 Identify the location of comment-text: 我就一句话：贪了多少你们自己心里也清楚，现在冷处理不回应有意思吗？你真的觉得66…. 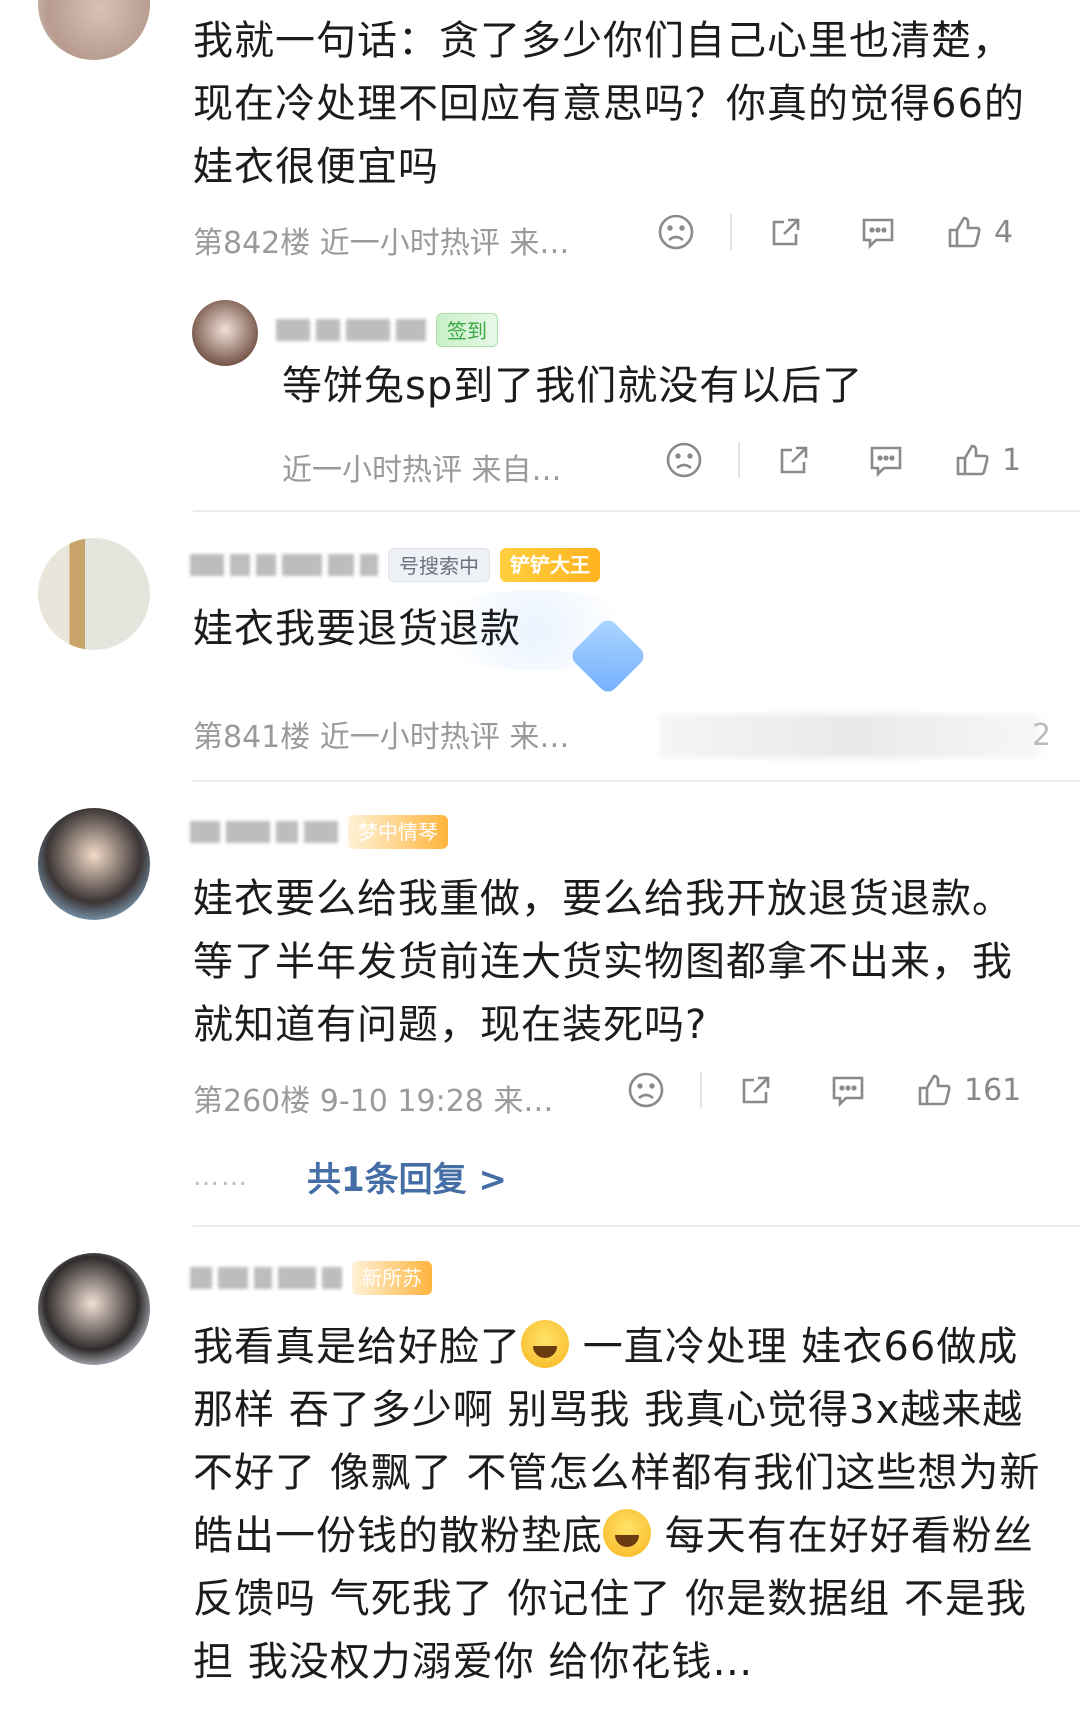
(609, 104).